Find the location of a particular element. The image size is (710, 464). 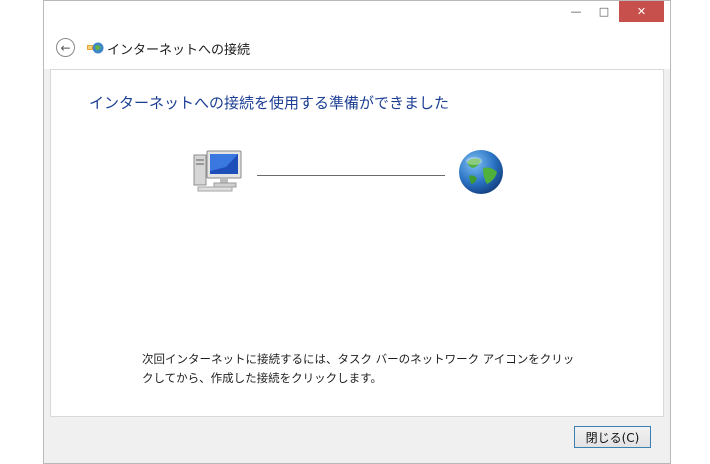

globe-icon is located at coordinates (481, 172).